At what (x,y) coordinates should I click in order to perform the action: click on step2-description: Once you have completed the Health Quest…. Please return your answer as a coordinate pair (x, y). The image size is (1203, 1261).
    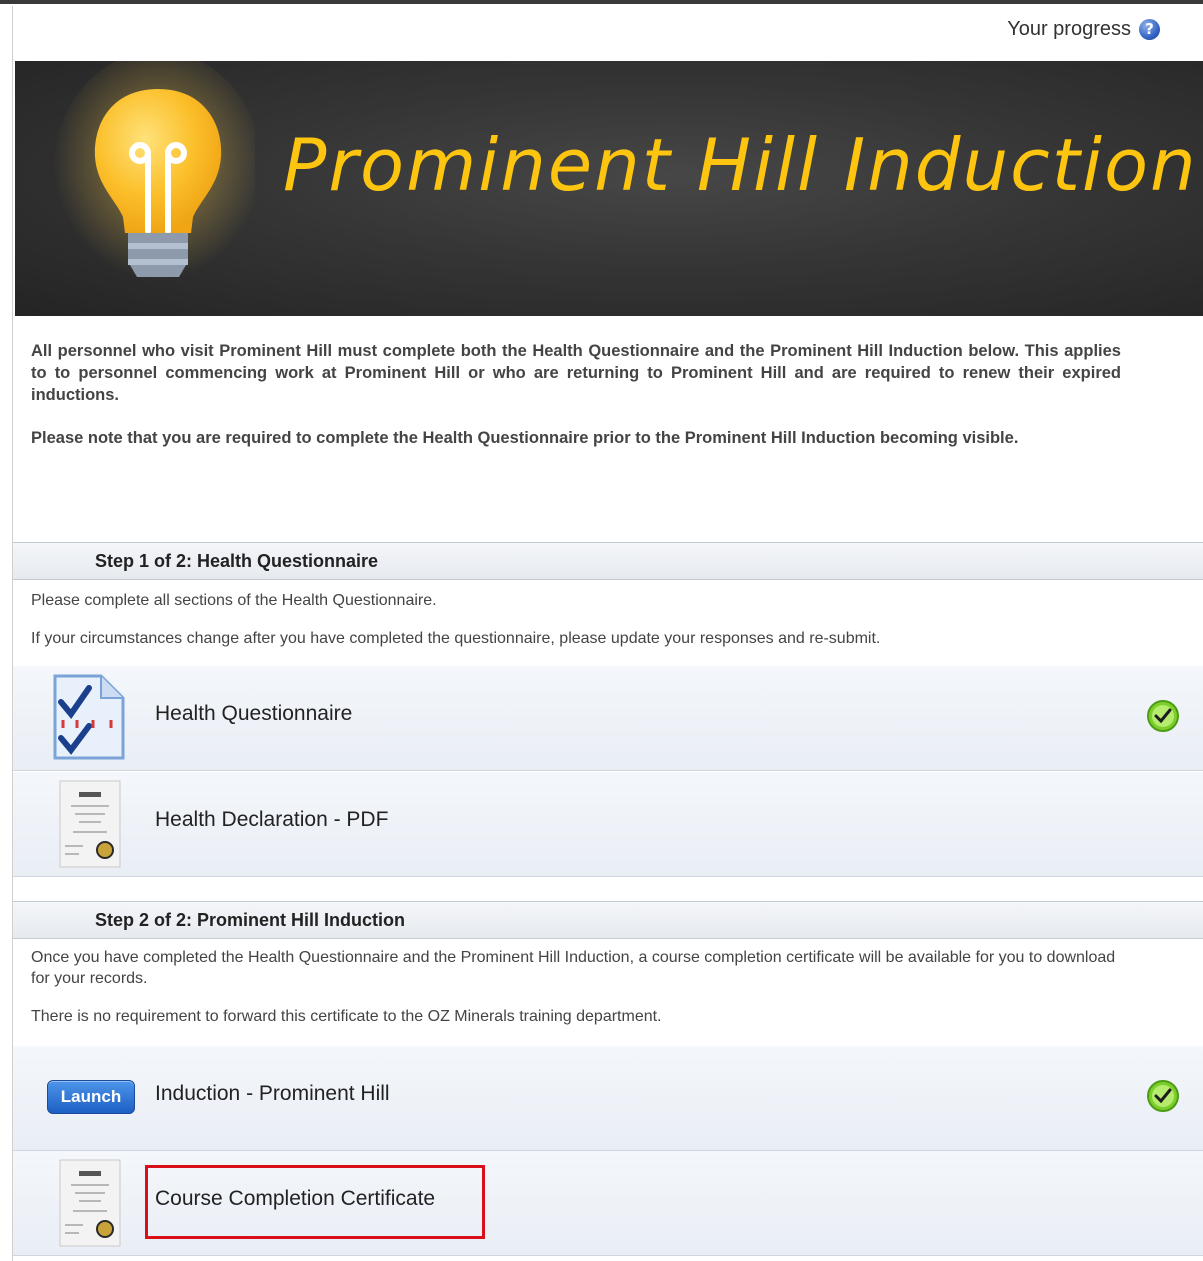
    Looking at the image, I should click on (576, 987).